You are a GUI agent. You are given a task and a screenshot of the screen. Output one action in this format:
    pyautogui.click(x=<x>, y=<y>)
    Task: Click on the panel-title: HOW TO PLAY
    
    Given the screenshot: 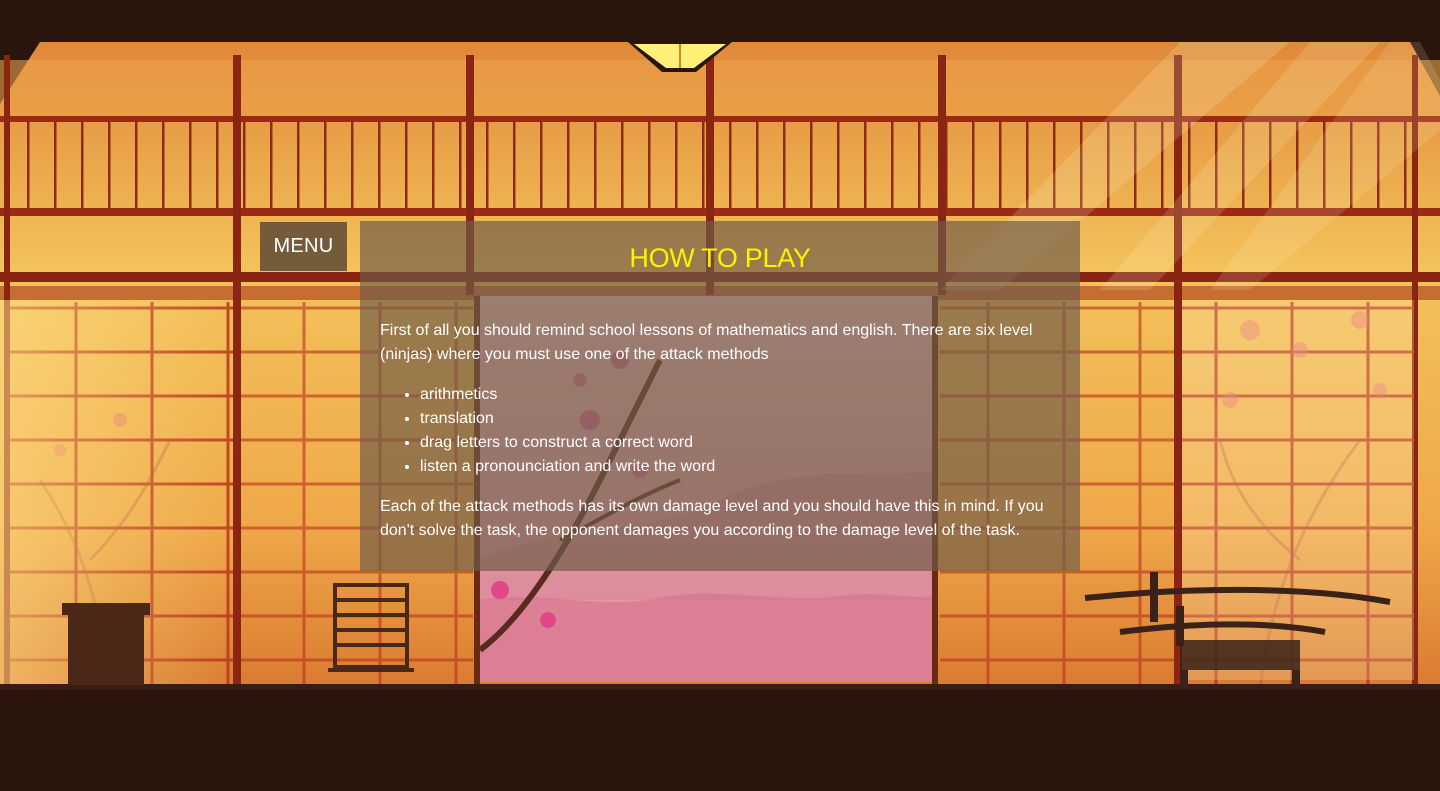 What is the action you would take?
    pyautogui.click(x=720, y=258)
    